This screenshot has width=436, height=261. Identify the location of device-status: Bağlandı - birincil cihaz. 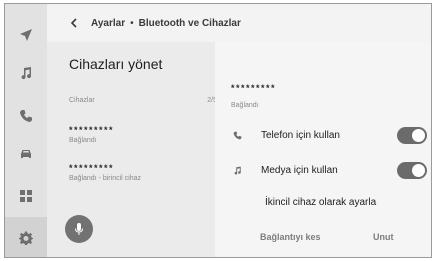
(105, 178).